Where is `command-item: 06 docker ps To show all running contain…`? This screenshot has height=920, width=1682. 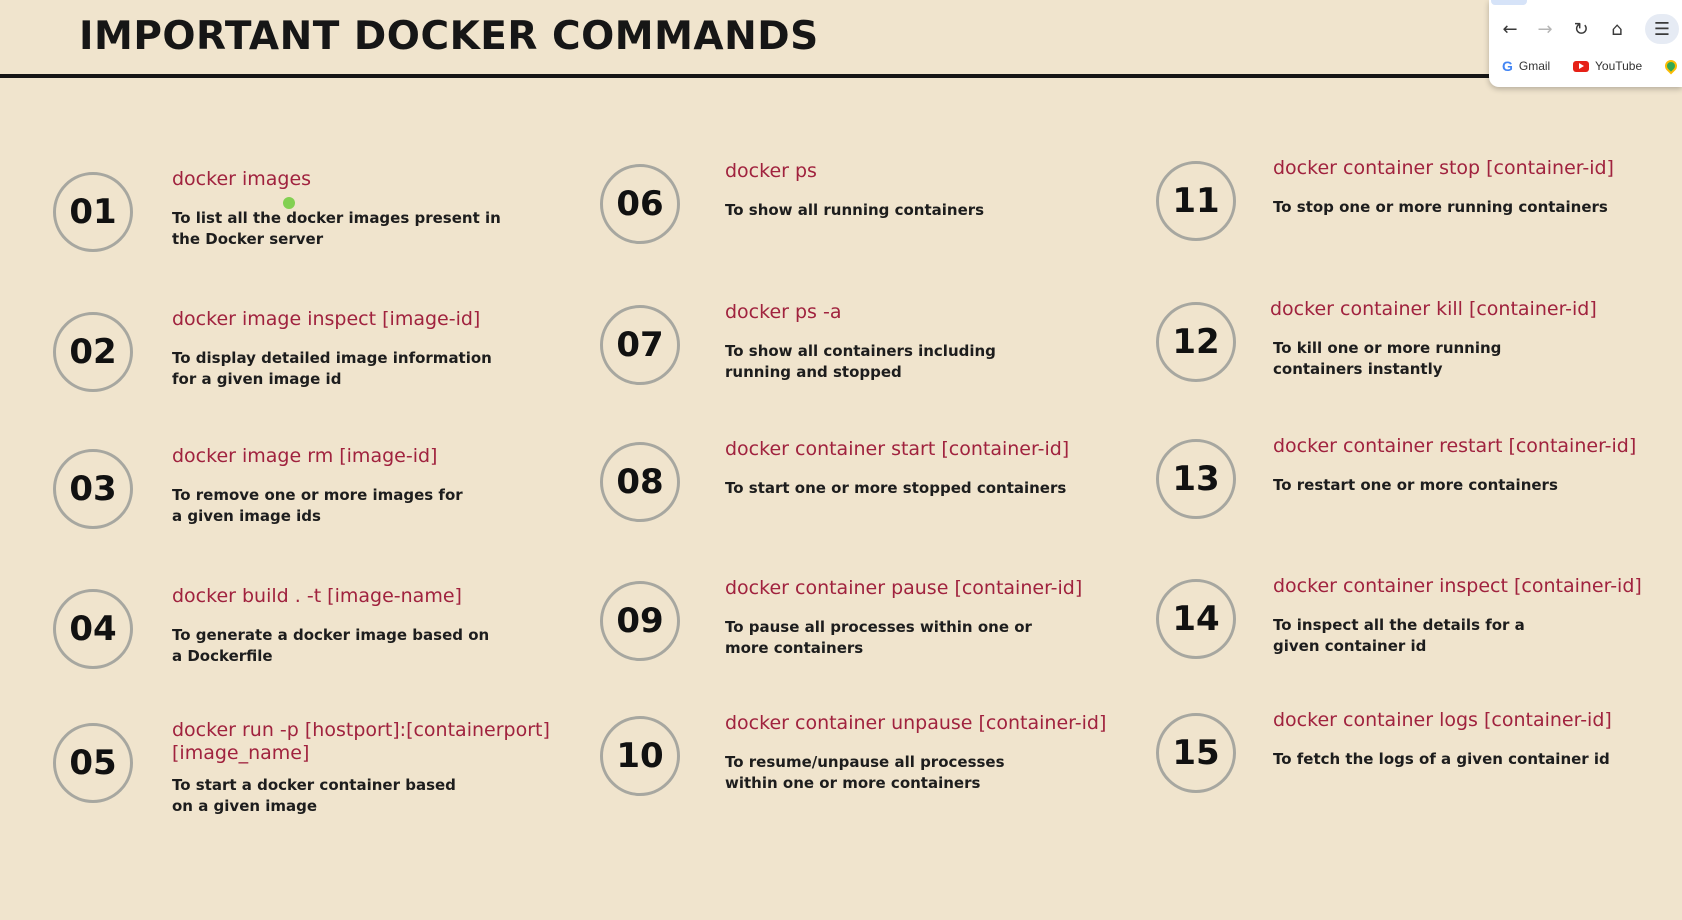 command-item: 06 docker ps To show all running contain… is located at coordinates (880, 222).